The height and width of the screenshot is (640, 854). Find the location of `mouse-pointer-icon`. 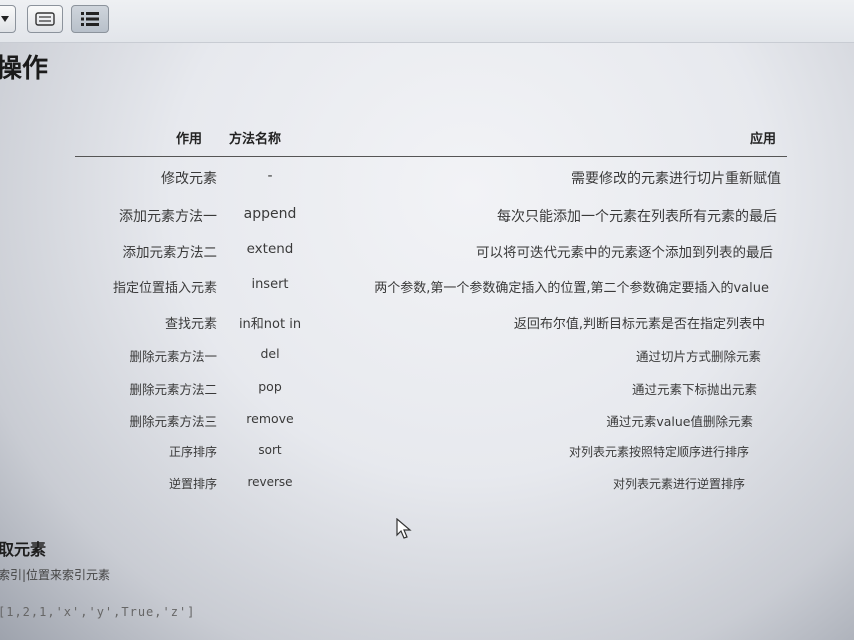

mouse-pointer-icon is located at coordinates (404, 528).